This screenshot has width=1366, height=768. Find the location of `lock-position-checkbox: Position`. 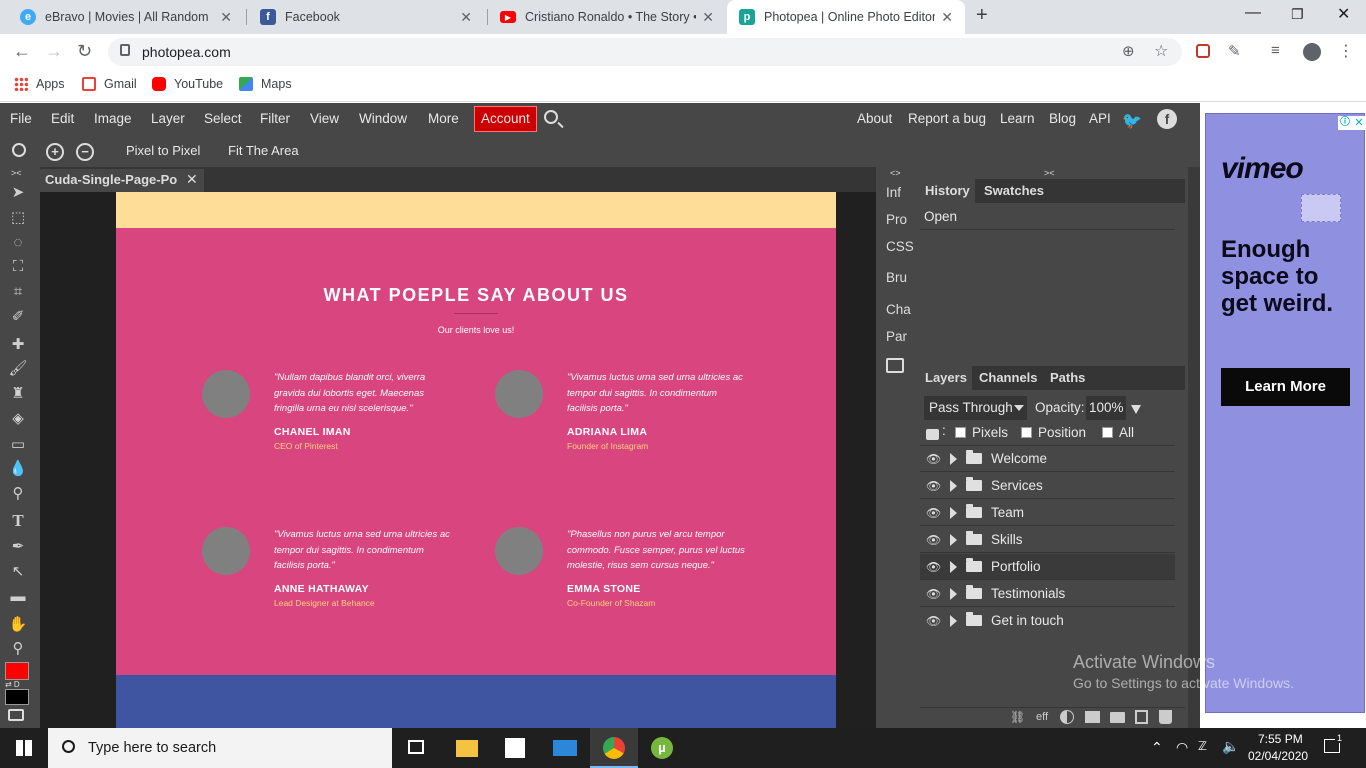

lock-position-checkbox: Position is located at coordinates (1053, 432).